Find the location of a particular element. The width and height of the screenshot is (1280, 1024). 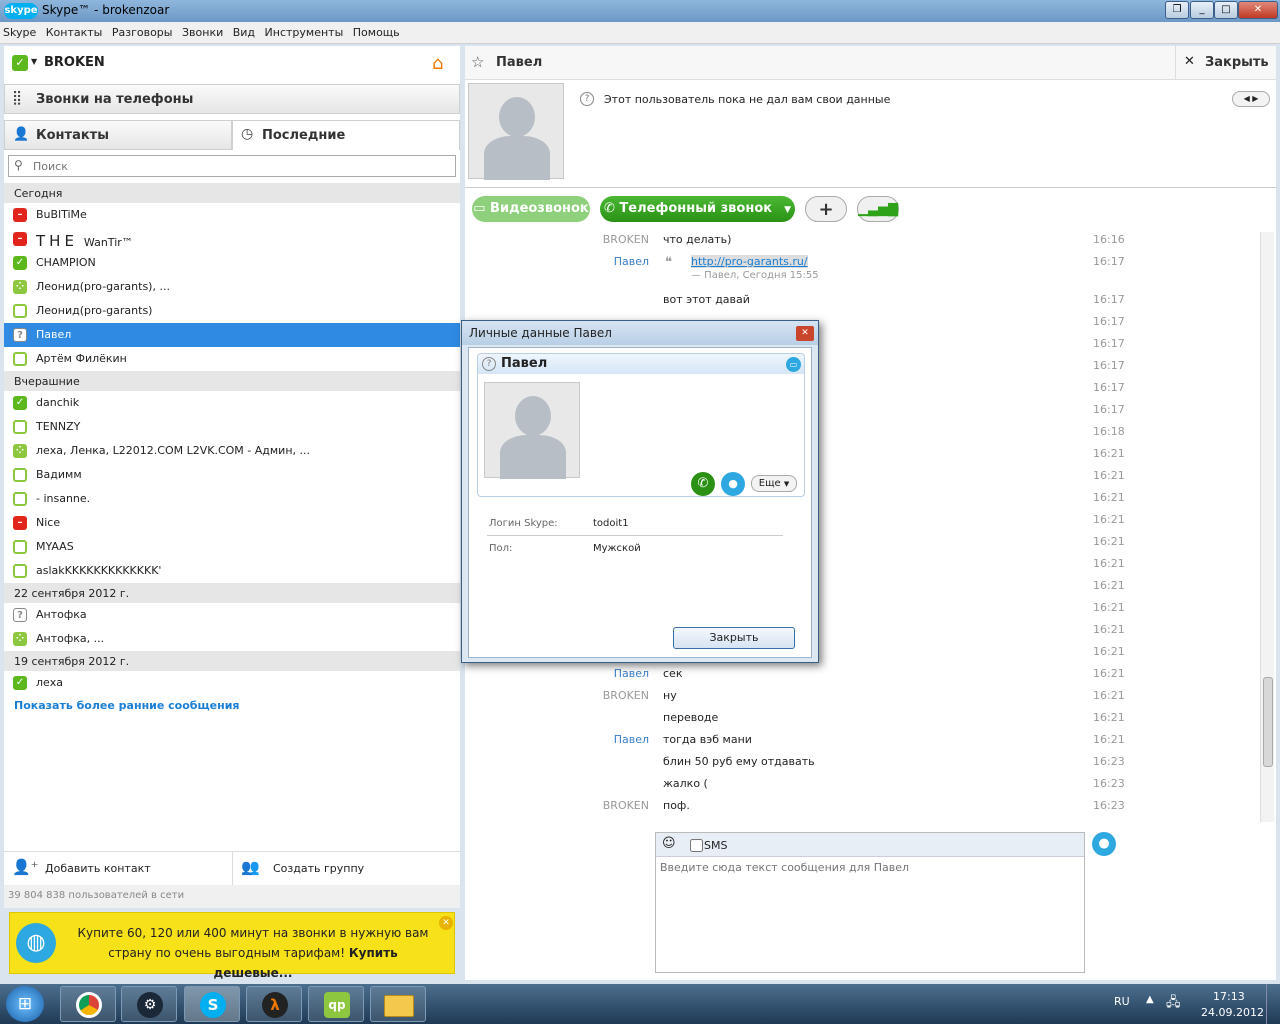

list-item: – BuBlTiMe is located at coordinates (232, 215).